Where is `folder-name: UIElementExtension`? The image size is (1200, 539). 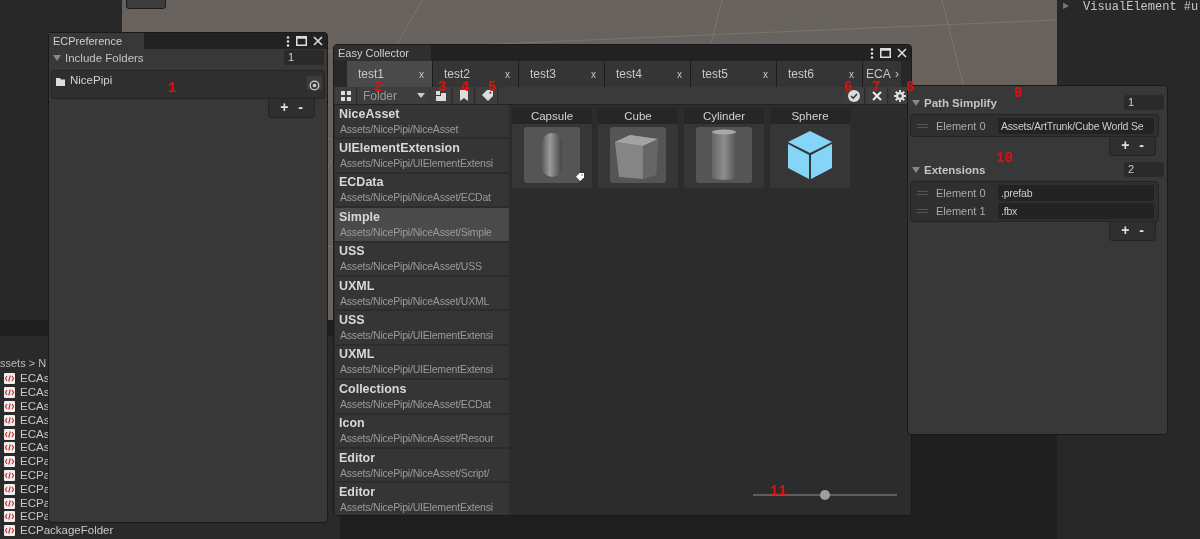
folder-name: UIElementExtension is located at coordinates (400, 149).